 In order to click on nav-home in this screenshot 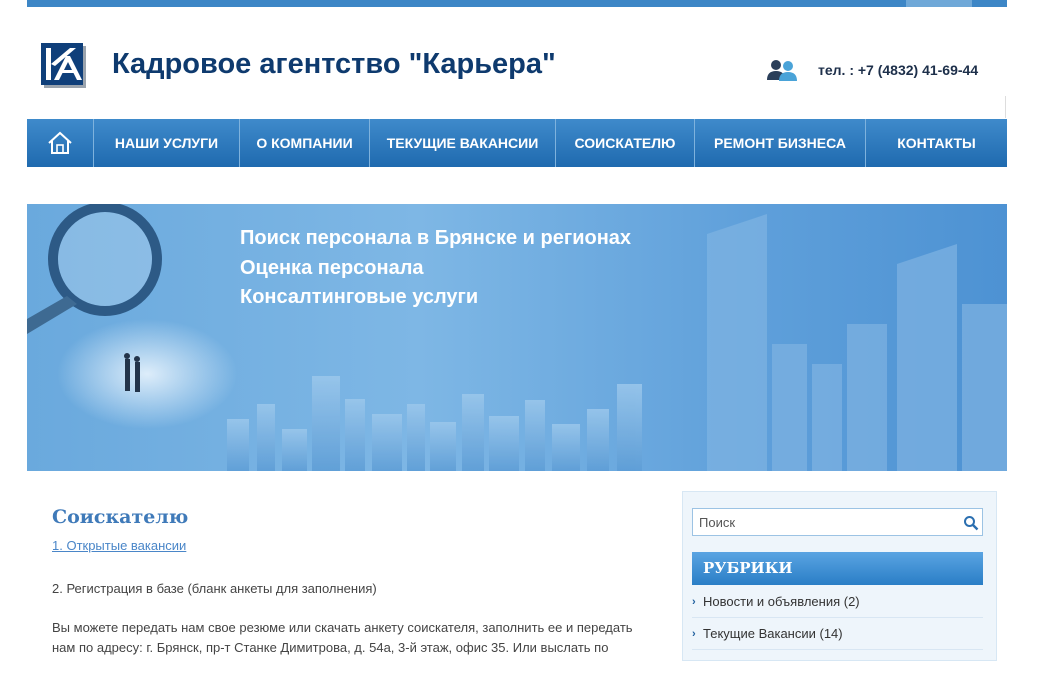, I will do `click(60, 143)`.